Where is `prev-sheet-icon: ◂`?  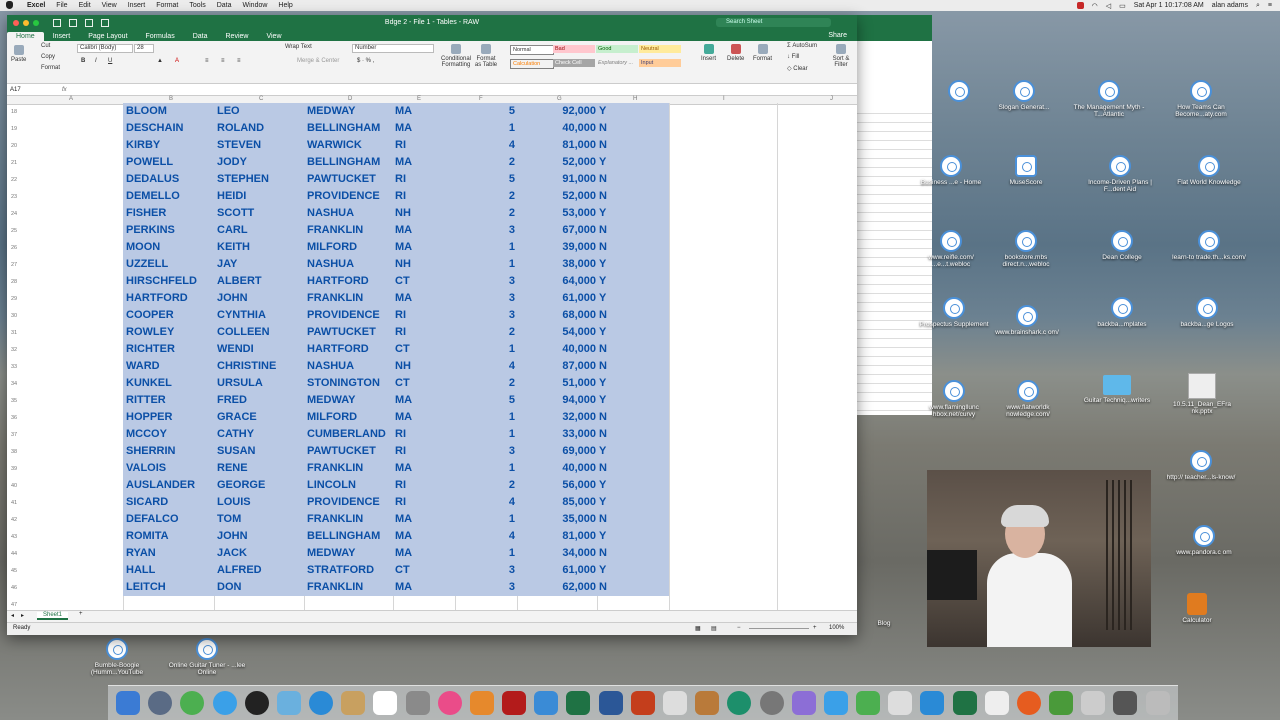 prev-sheet-icon: ◂ is located at coordinates (12, 615).